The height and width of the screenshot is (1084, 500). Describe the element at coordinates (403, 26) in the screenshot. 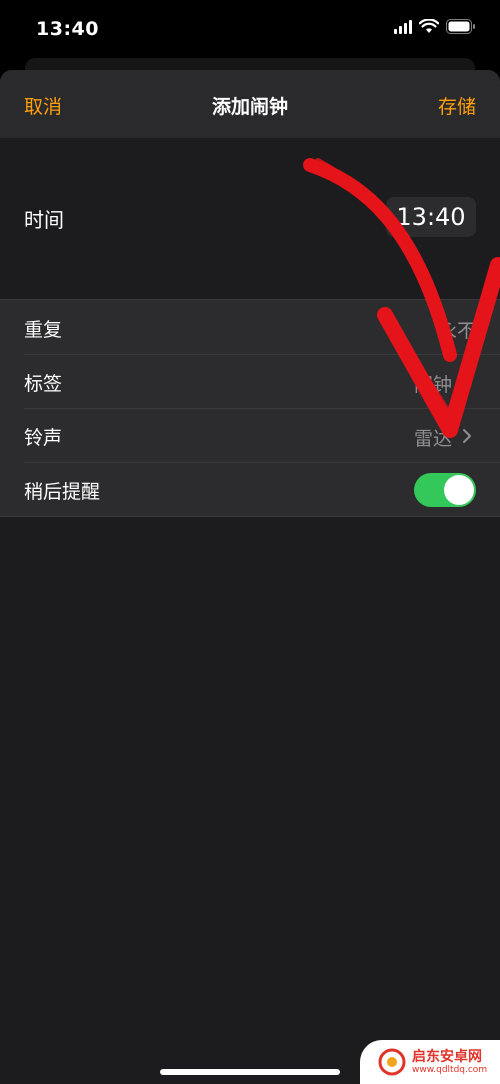

I see `signal-icon` at that location.